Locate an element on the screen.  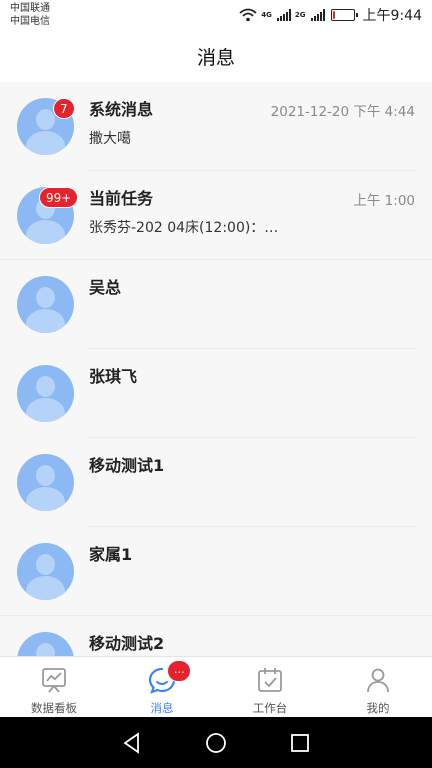
unread-badge: 7 is located at coordinates (64, 108).